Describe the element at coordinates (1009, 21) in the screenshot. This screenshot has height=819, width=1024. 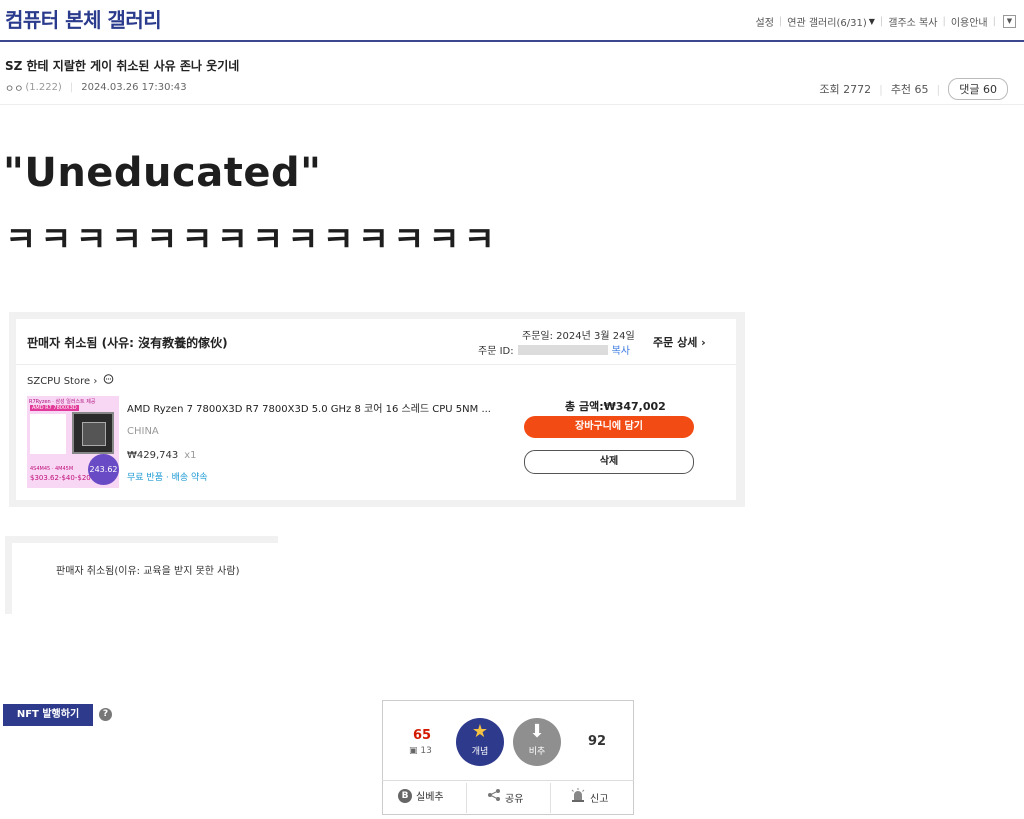
I see `dropdown-toggle-icon: ▼` at that location.